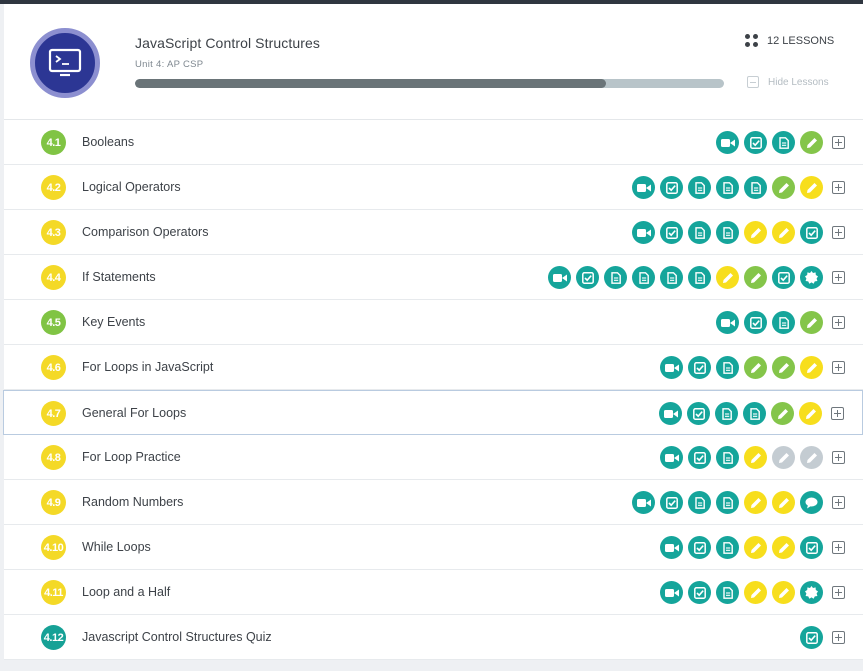 This screenshot has height=671, width=863. Describe the element at coordinates (147, 367) in the screenshot. I see `lesson-title: For Loops in JavaScript` at that location.